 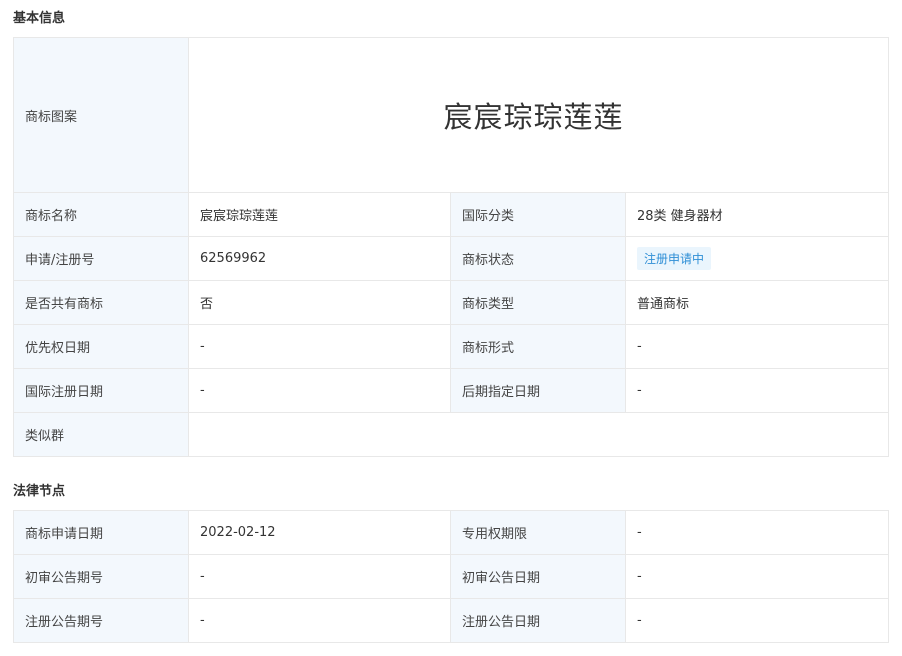 I want to click on exclusive-right-period-value: -, so click(x=757, y=532).